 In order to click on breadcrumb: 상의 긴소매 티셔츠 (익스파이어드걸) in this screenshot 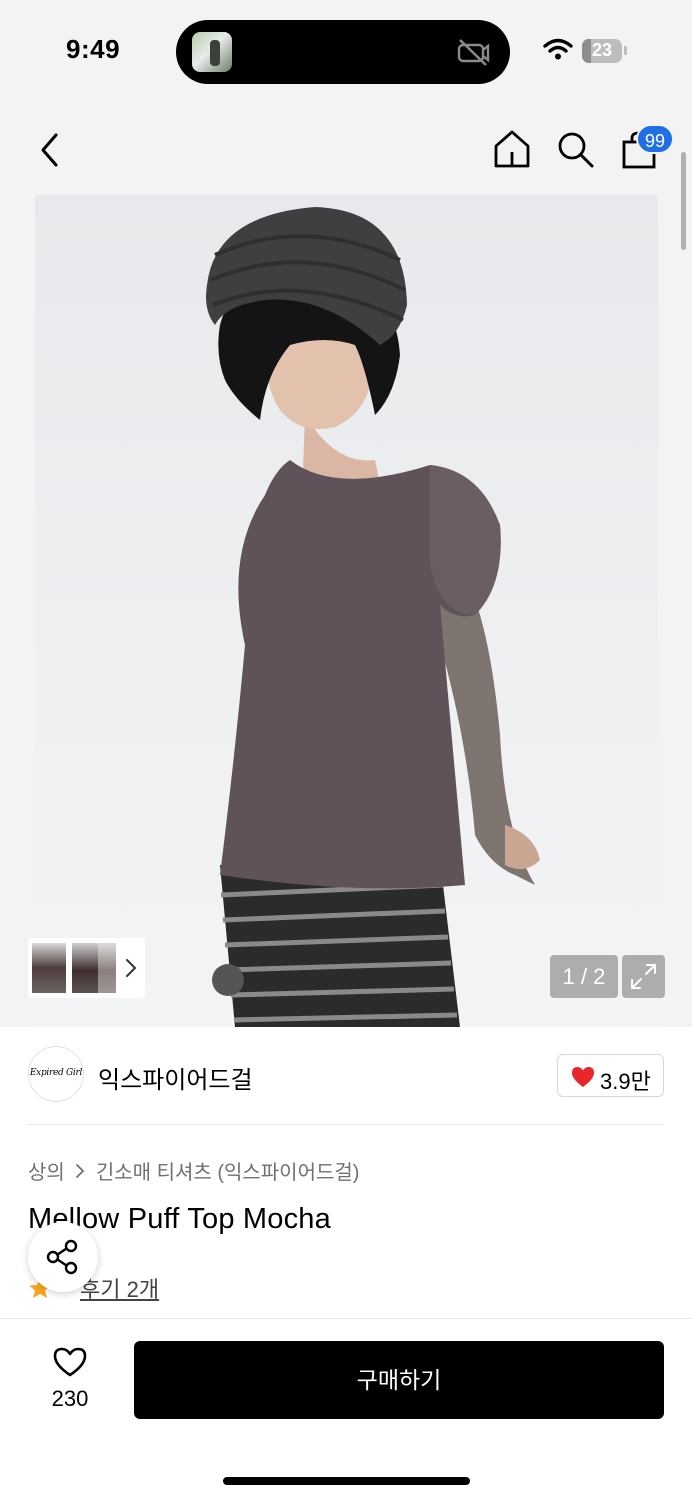, I will do `click(193, 1170)`.